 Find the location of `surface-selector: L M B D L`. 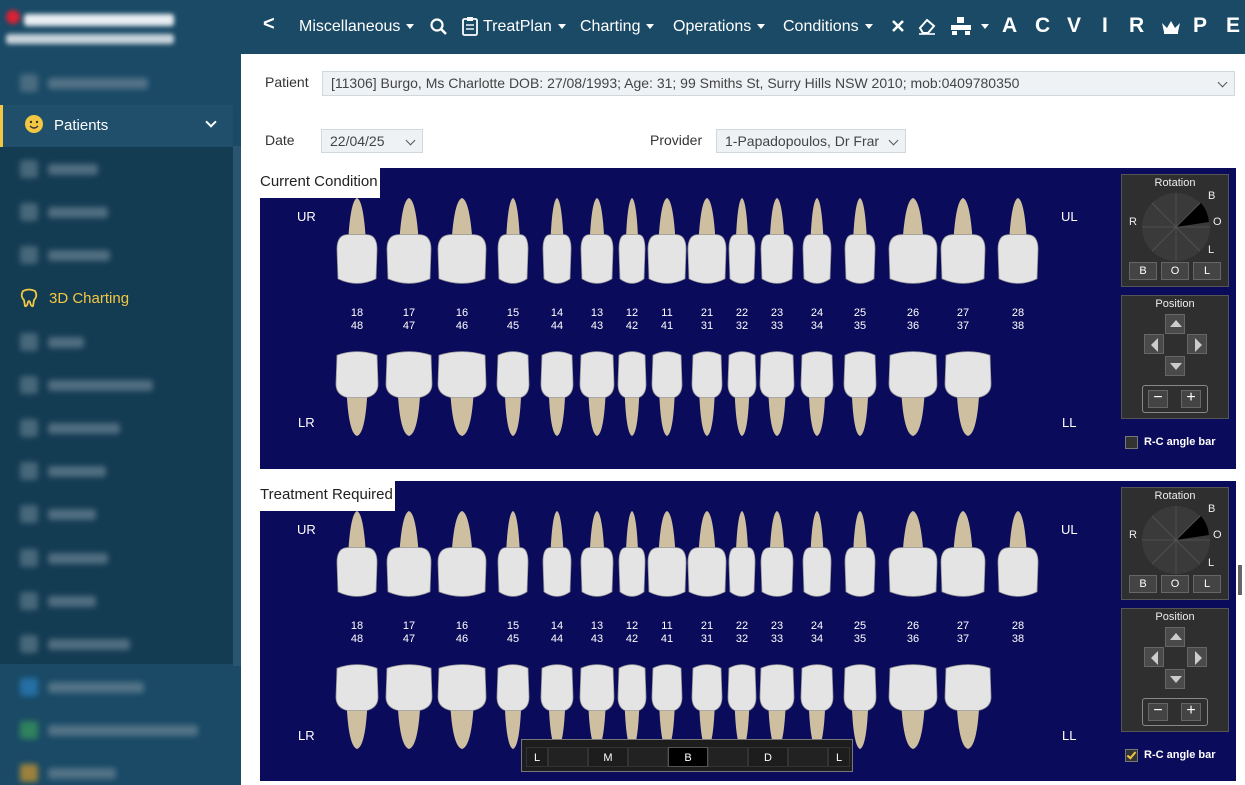

surface-selector: L M B D L is located at coordinates (687, 755).